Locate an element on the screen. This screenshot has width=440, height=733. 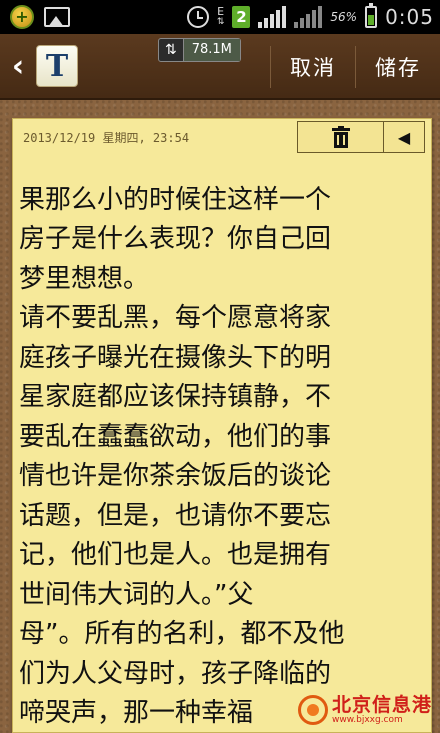
watermark-url: www.bjxxg.com is located at coordinates (367, 719).